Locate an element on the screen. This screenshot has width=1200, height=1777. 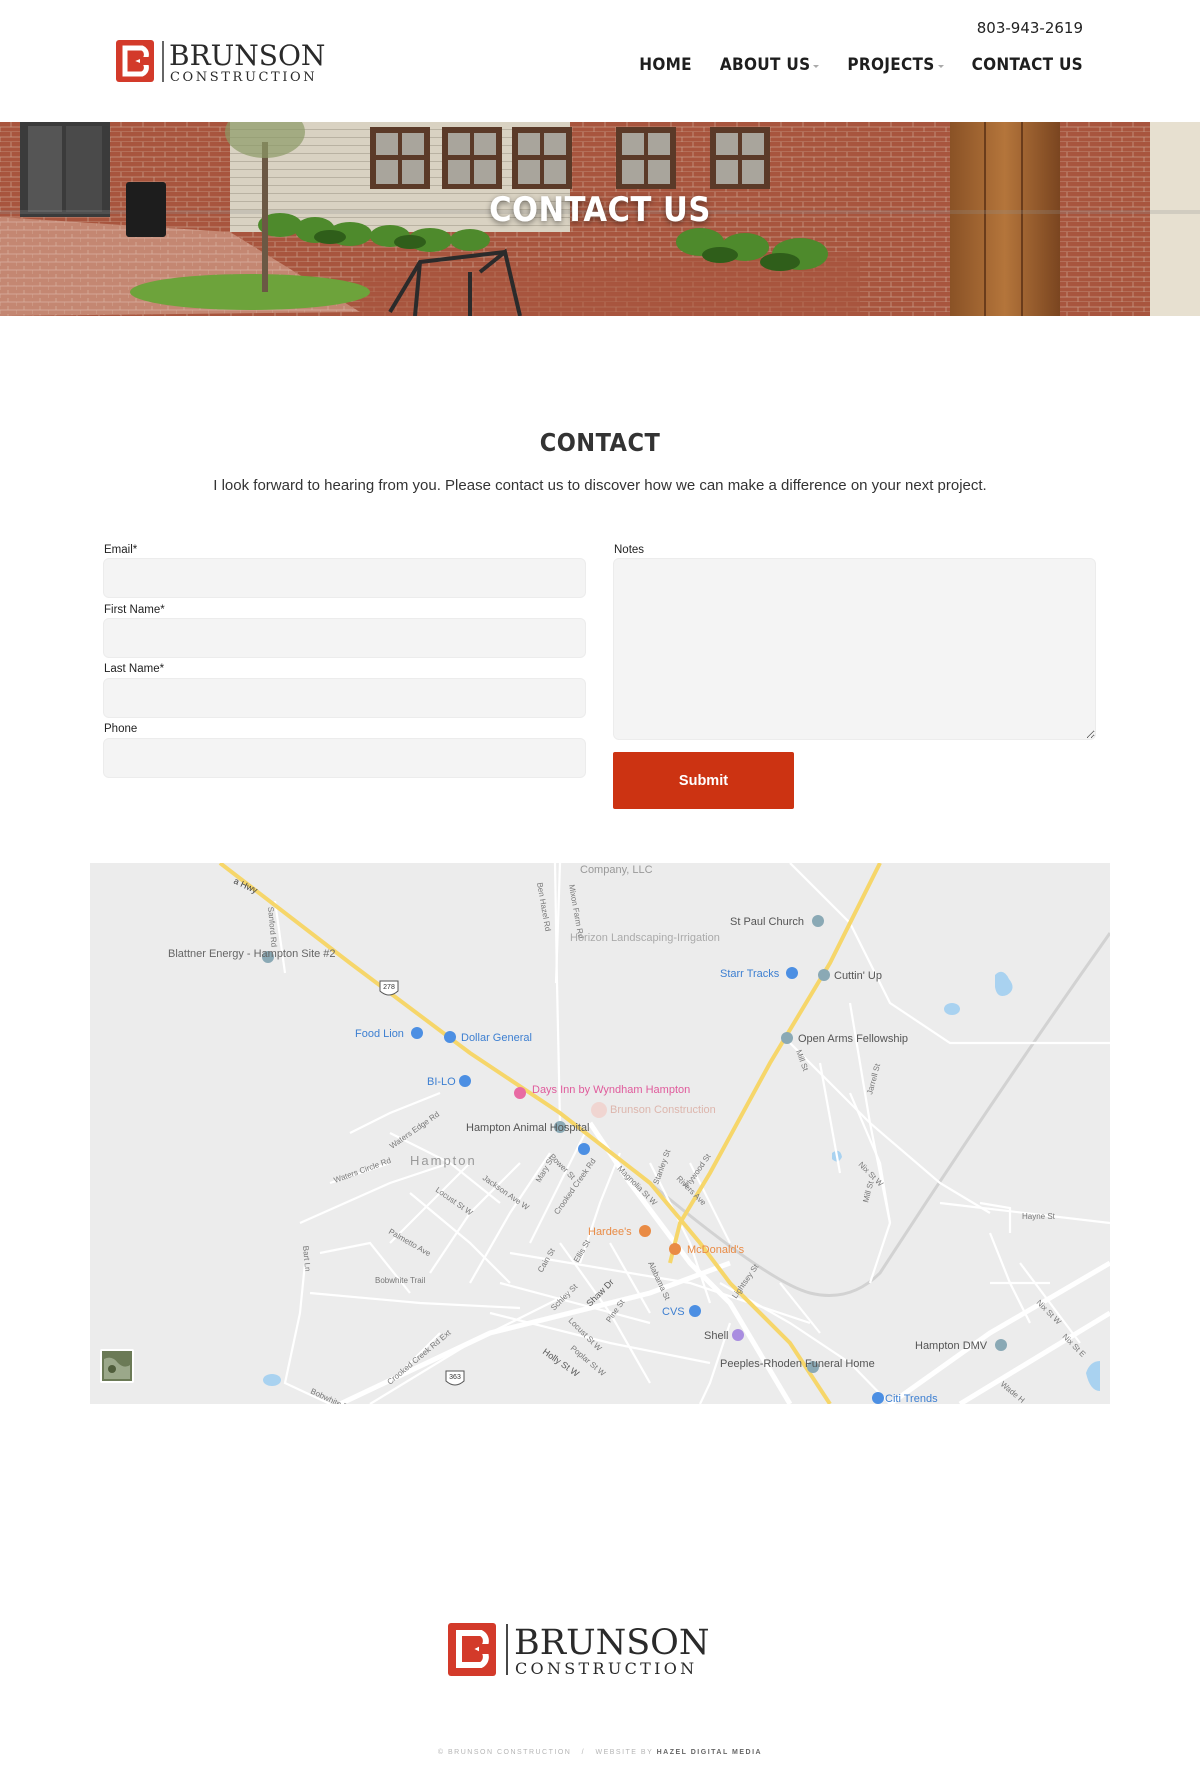
footer-copyright: © BRUNSON CONSTRUCTION is located at coordinates (504, 1752).